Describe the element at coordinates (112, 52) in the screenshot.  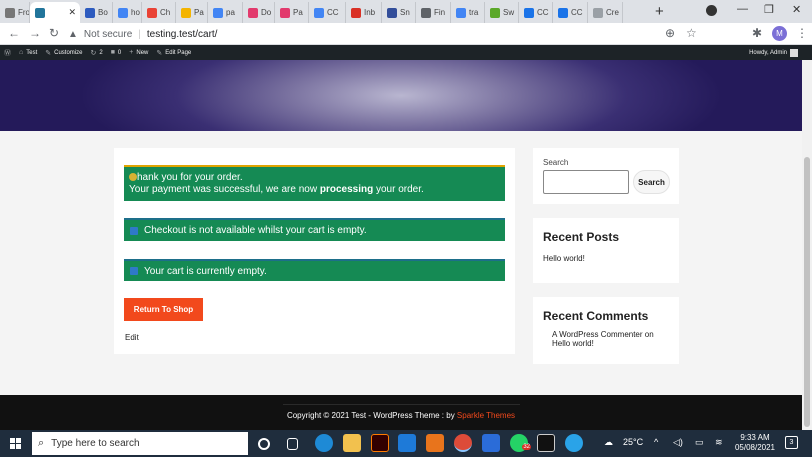
I see `comment-icon: ■` at that location.